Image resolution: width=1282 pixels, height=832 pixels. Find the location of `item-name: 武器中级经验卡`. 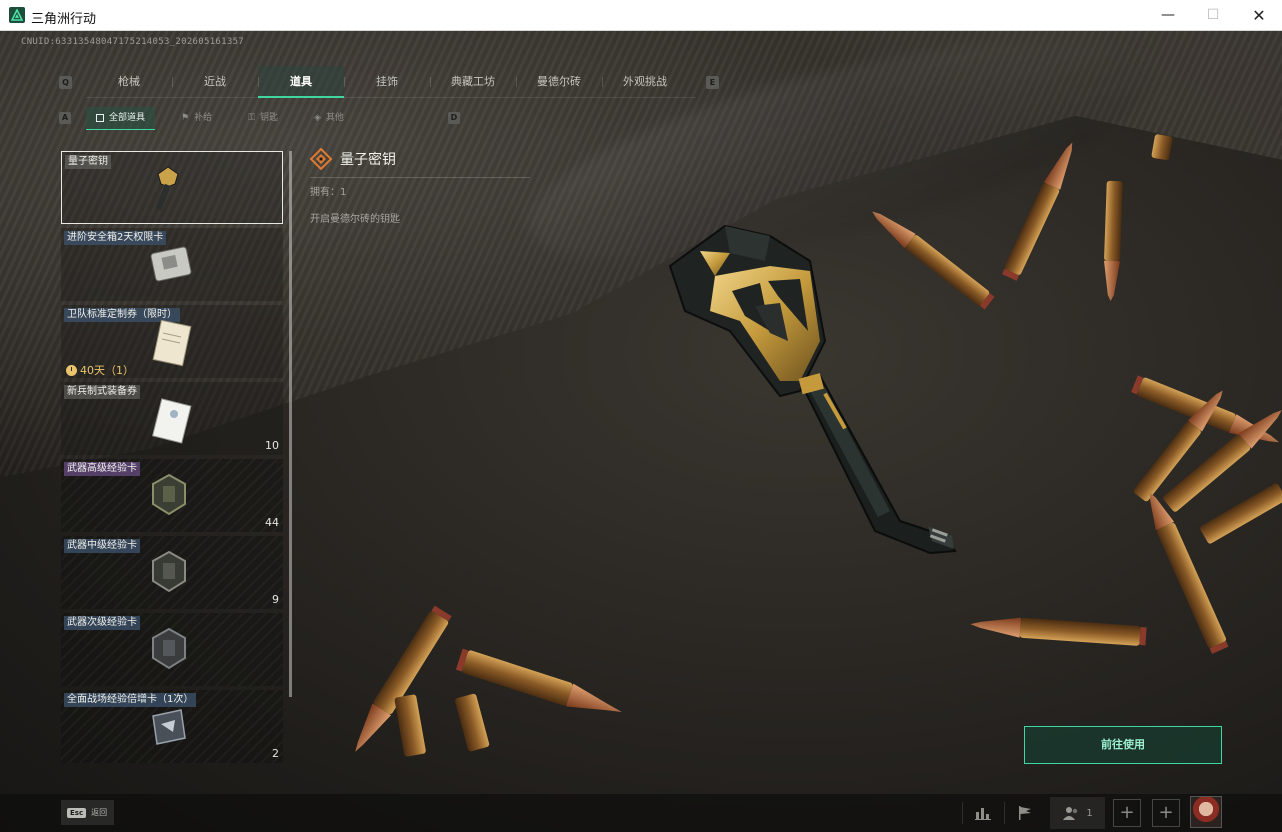

item-name: 武器中级经验卡 is located at coordinates (102, 546).